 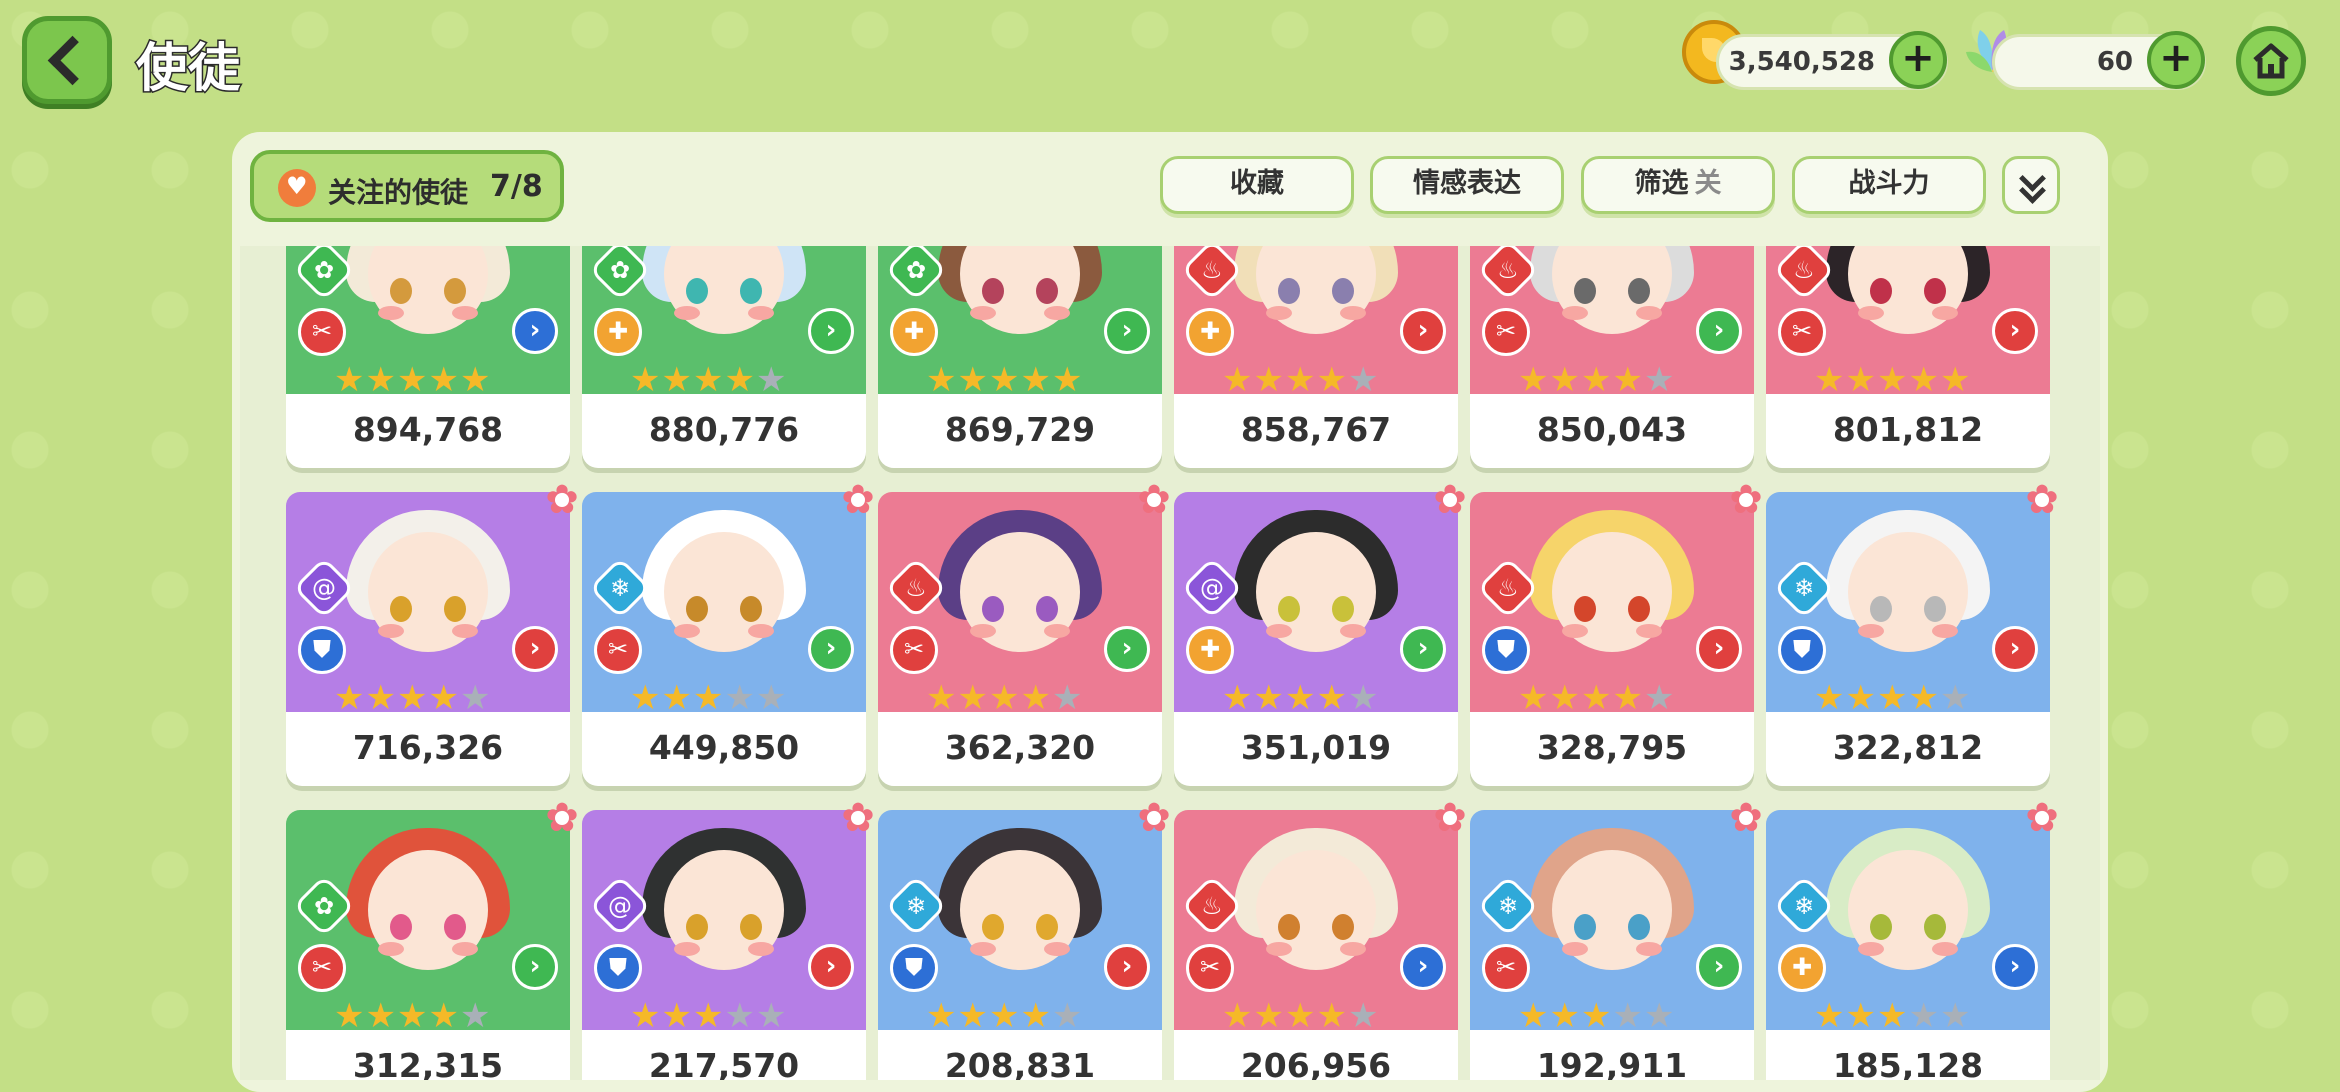 What do you see at coordinates (1320, 634) in the screenshot?
I see `apostle-card: @ ✚ › ★ ★ ★ ★ ★ 351,019 ✿` at bounding box center [1320, 634].